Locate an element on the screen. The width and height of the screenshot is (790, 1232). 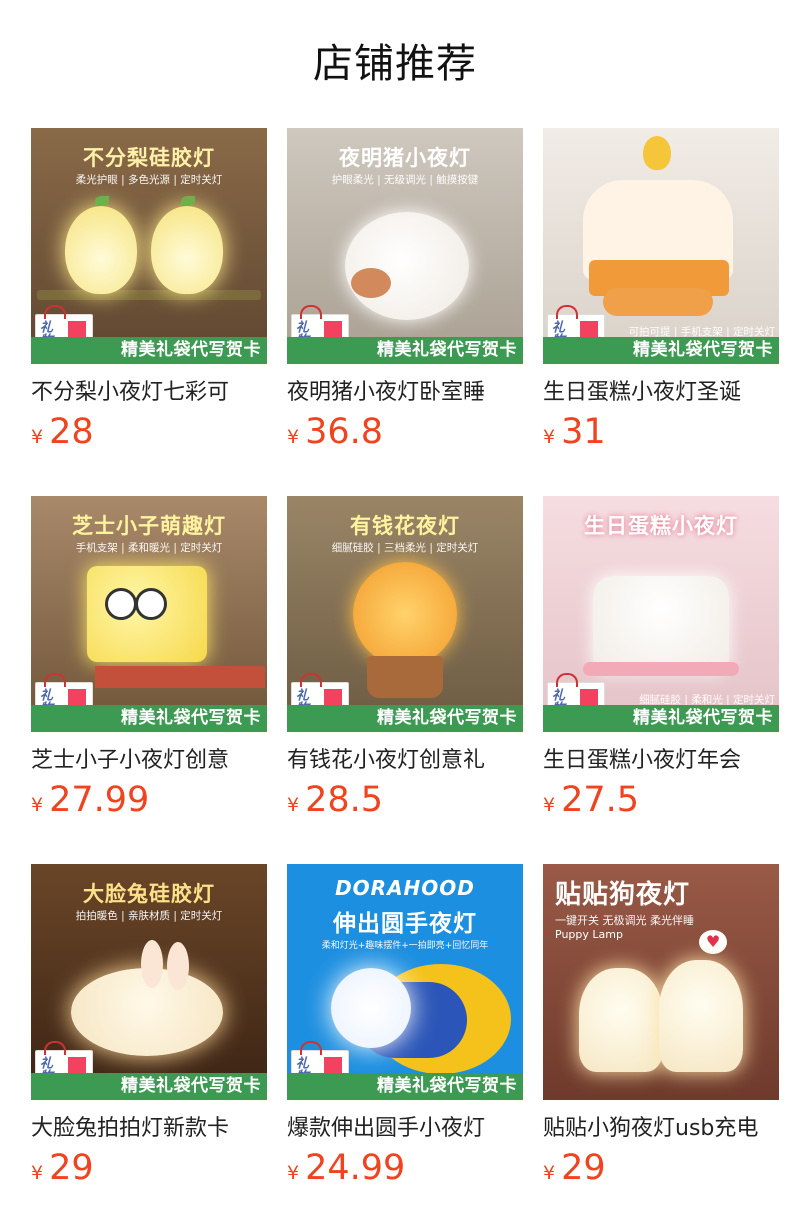
product-price: ¥36.8 is located at coordinates (405, 432).